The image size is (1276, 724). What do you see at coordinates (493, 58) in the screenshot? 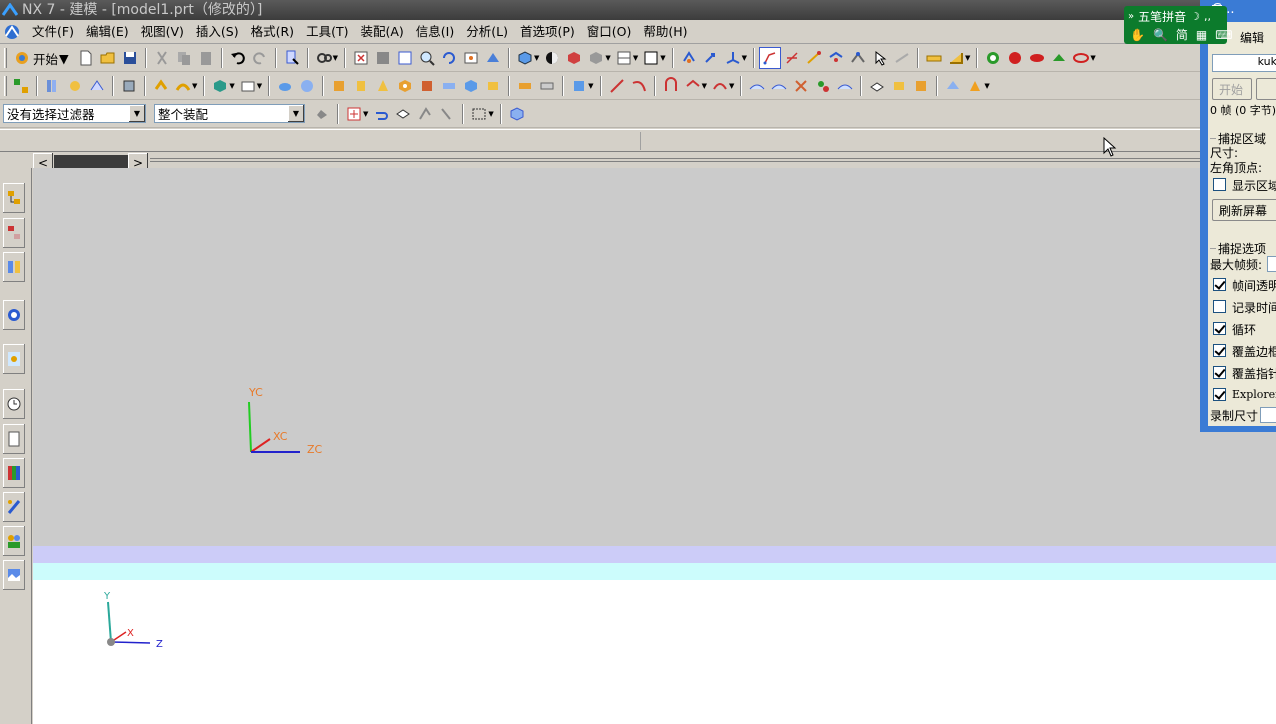
I see `perspective-icon` at bounding box center [493, 58].